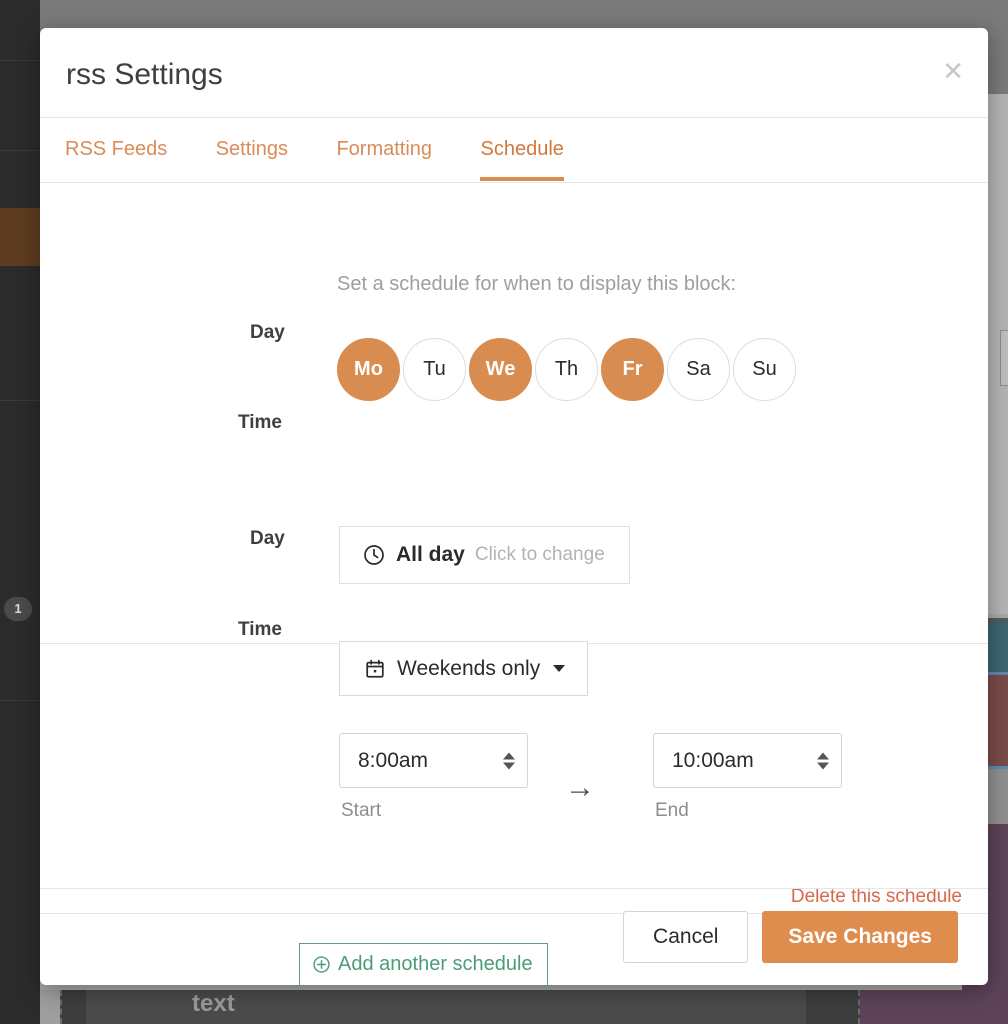 The image size is (1008, 1024). What do you see at coordinates (860, 937) in the screenshot?
I see `save-changes-button: Save Changes` at bounding box center [860, 937].